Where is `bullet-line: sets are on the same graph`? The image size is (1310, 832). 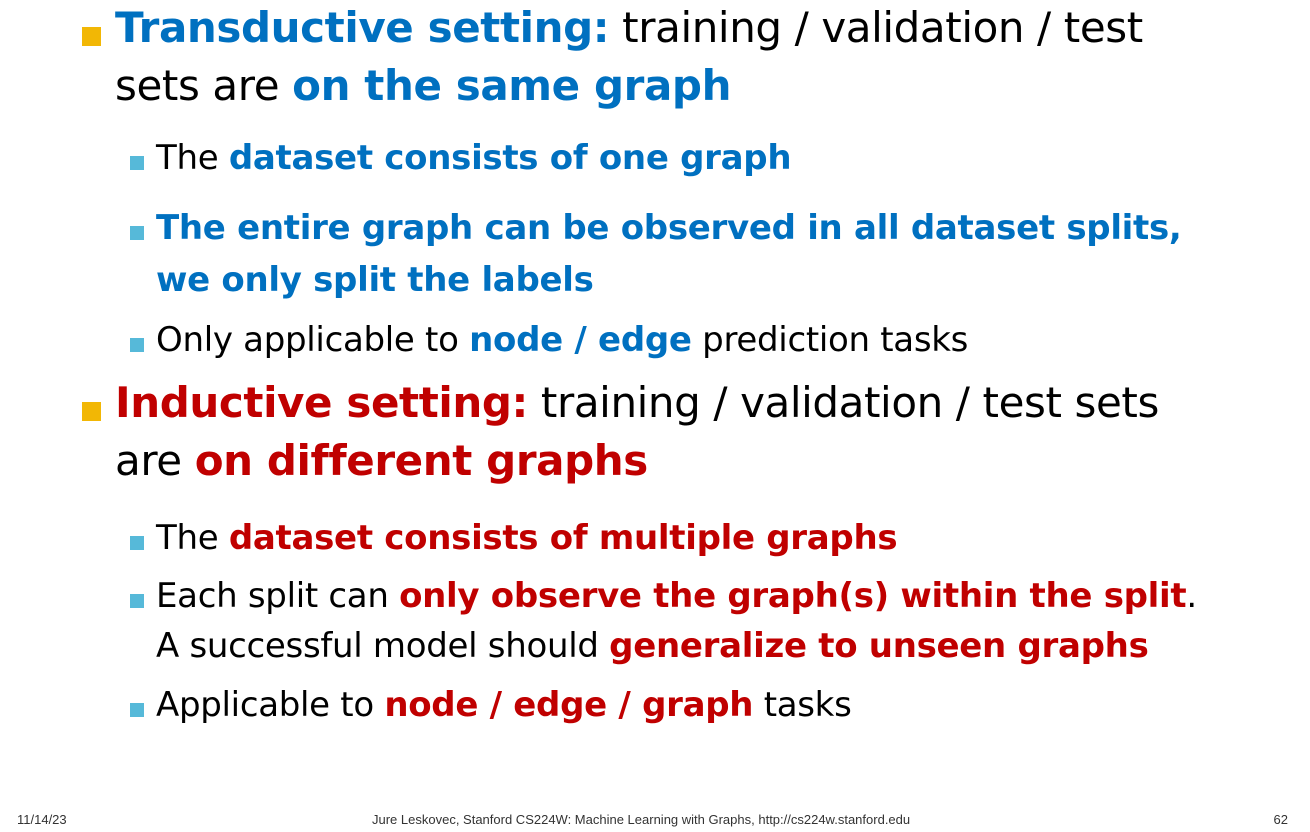 bullet-line: sets are on the same graph is located at coordinates (423, 86).